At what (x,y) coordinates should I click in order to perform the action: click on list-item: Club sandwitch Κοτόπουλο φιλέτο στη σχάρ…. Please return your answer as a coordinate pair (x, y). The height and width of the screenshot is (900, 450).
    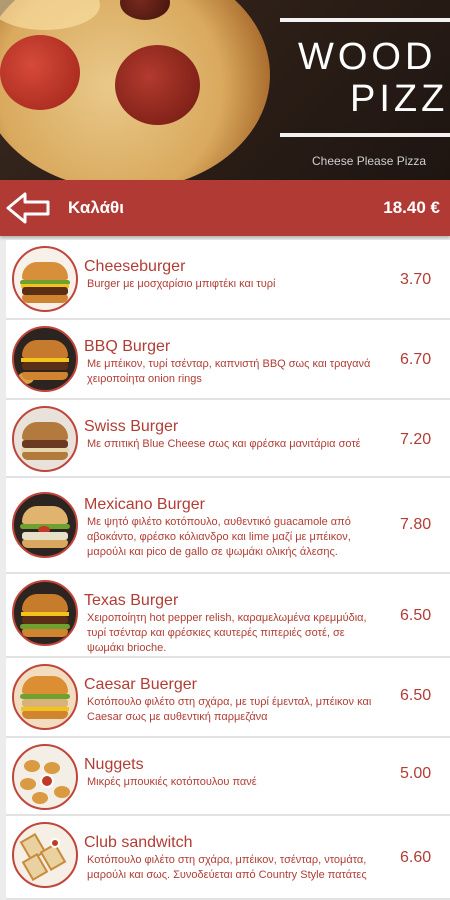
    Looking at the image, I should click on (228, 858).